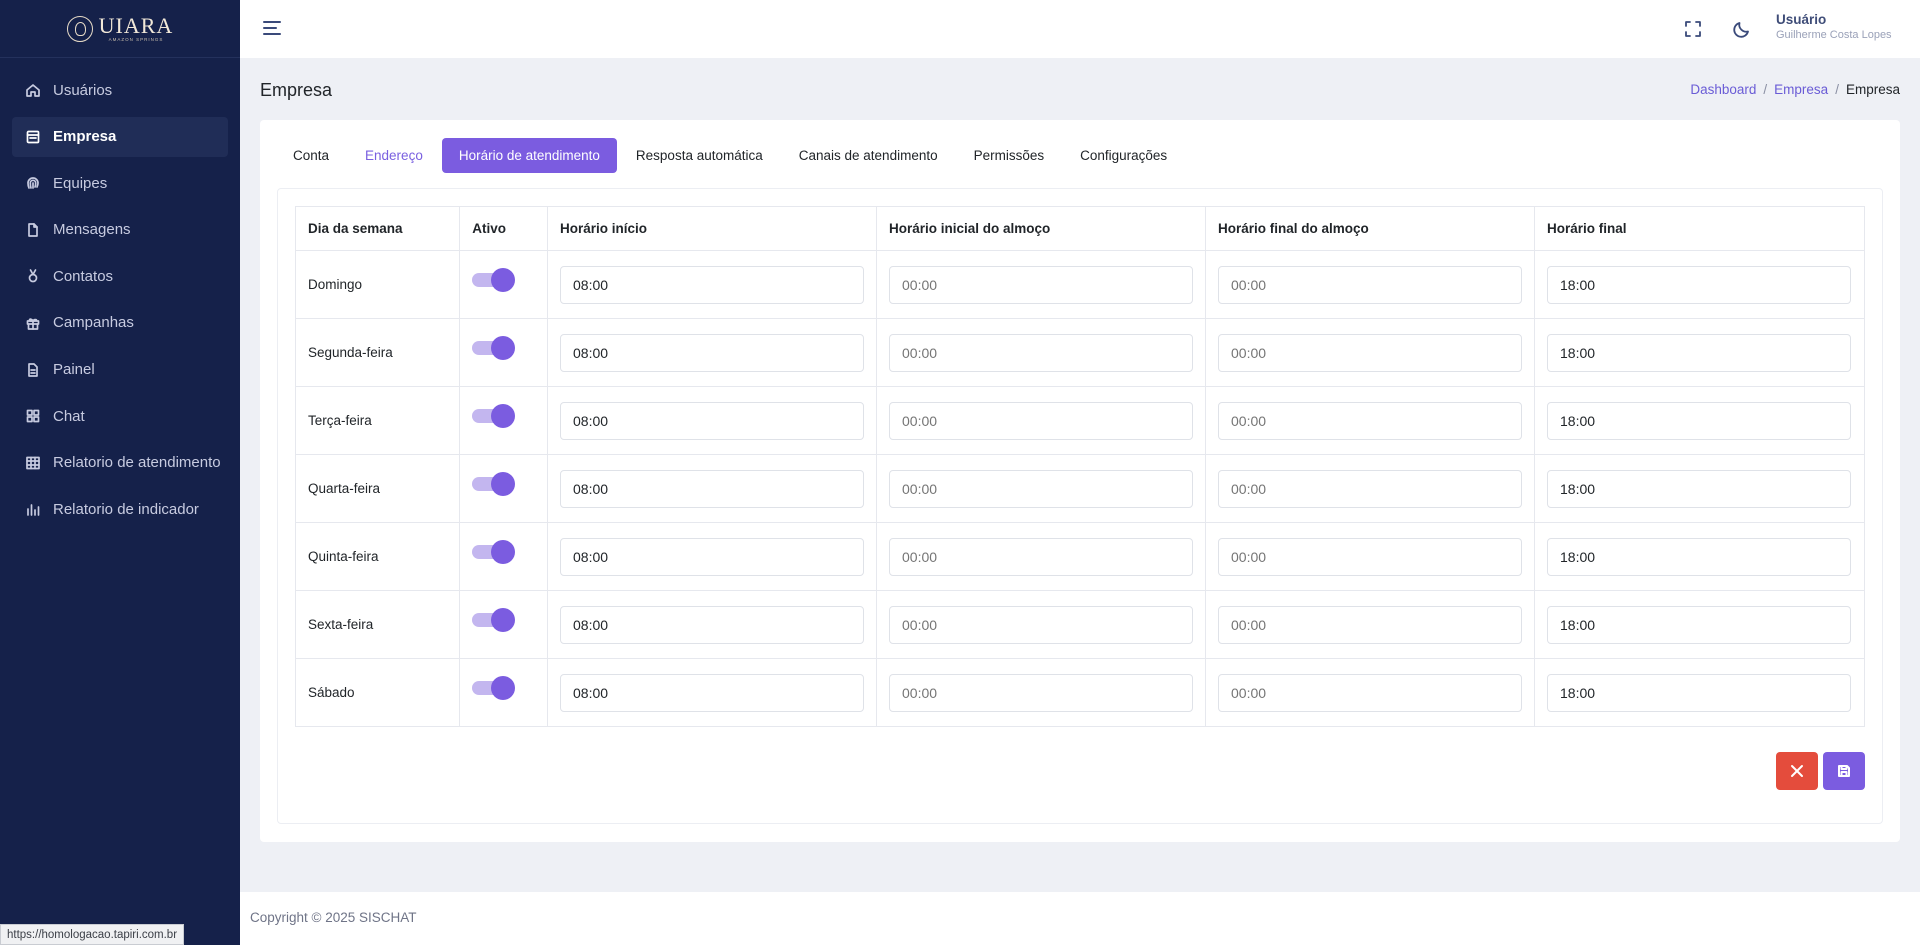  I want to click on day-name: Terça-feira, so click(377, 420).